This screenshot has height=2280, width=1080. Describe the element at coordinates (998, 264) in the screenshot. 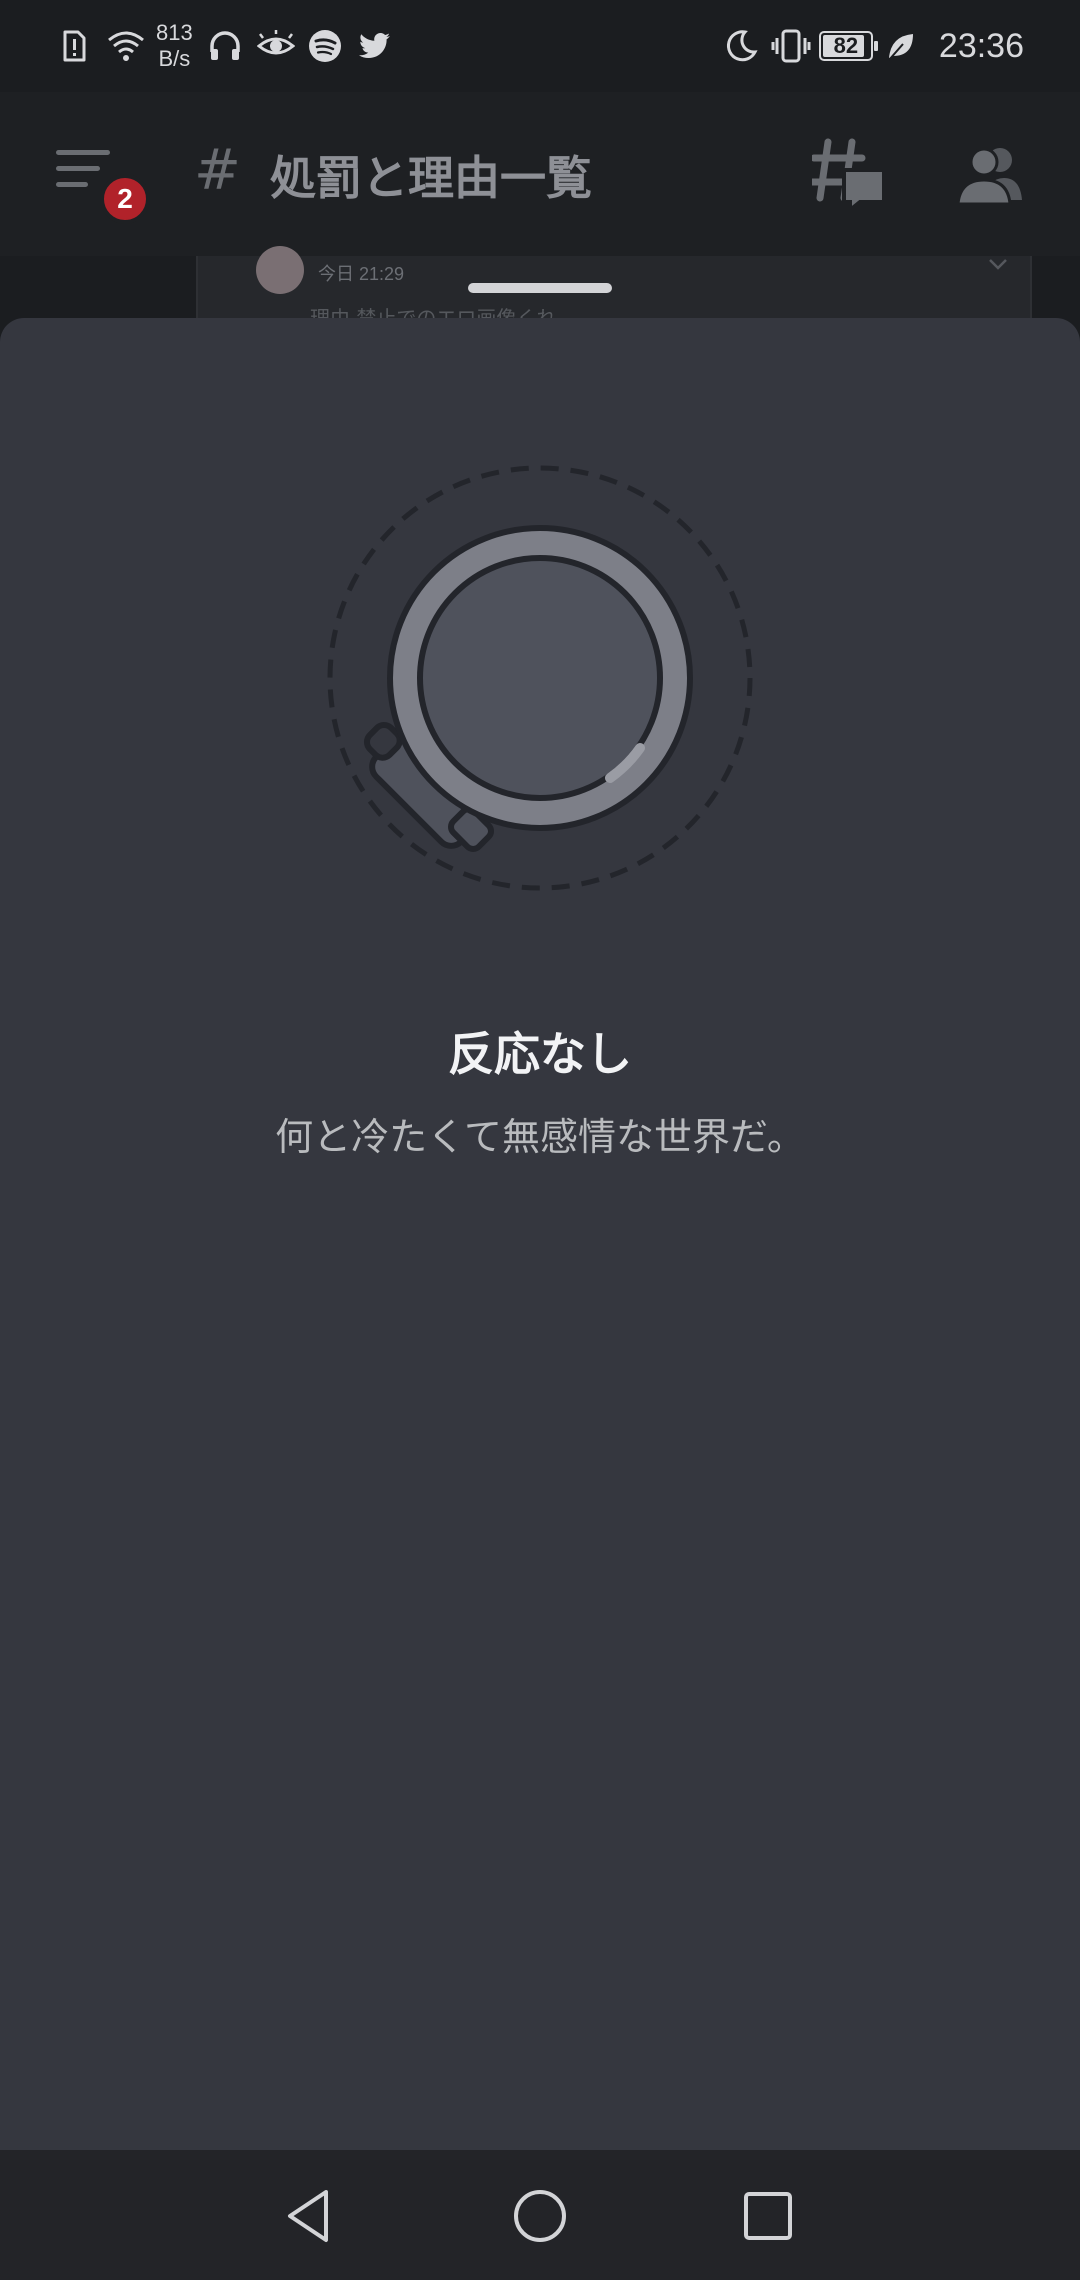

I see `chevron-down-icon` at that location.